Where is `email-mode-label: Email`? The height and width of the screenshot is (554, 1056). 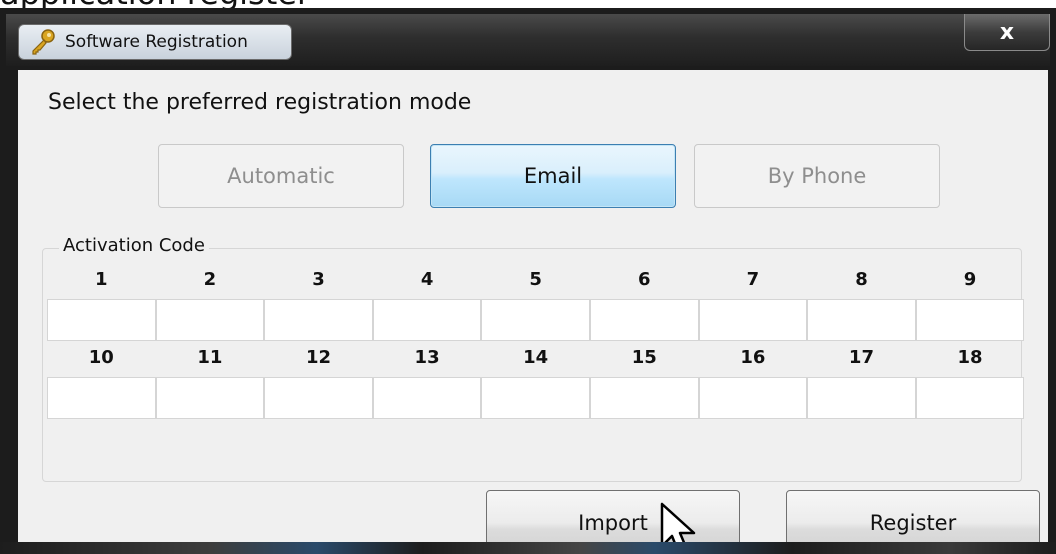
email-mode-label: Email is located at coordinates (553, 176).